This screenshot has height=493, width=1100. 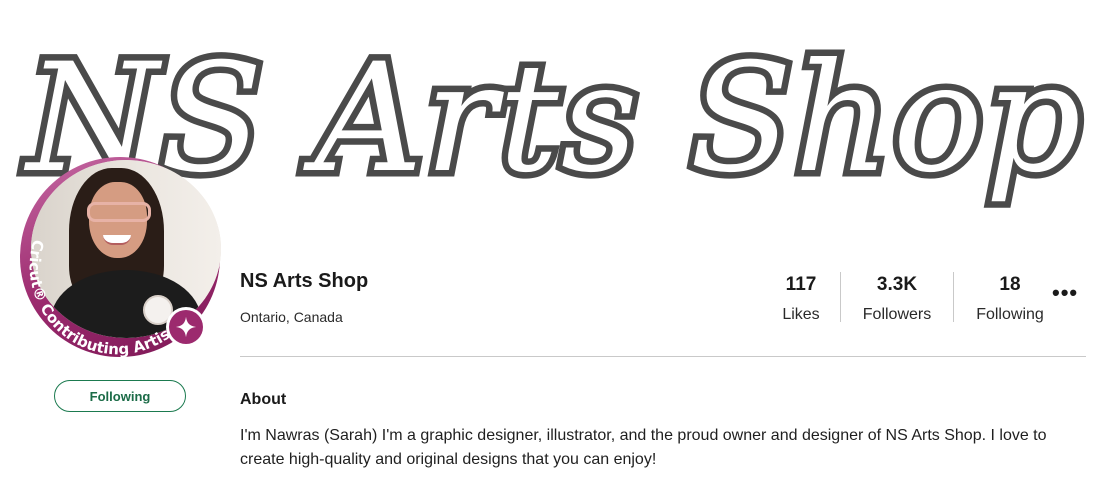 What do you see at coordinates (897, 297) in the screenshot?
I see `stat-followers: 3.3K Followers` at bounding box center [897, 297].